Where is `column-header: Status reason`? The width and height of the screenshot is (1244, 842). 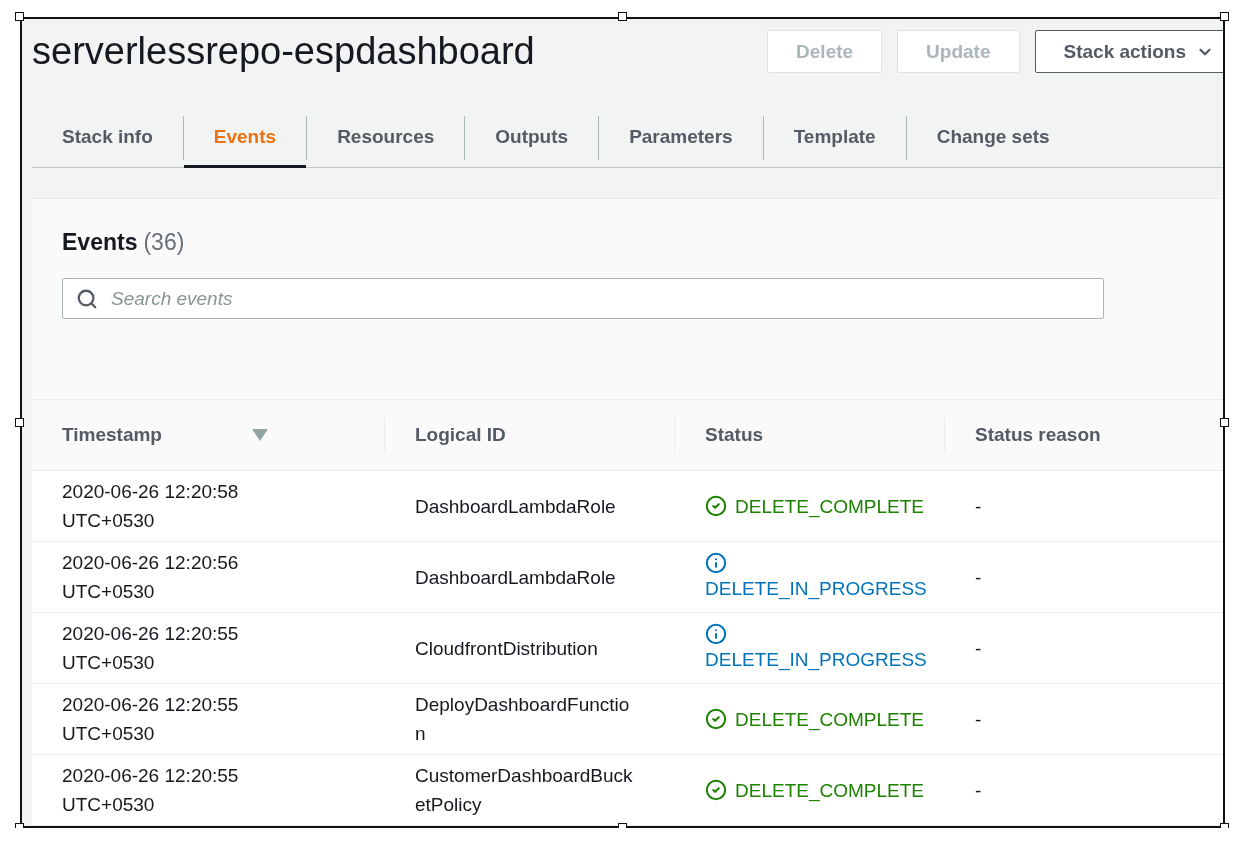 column-header: Status reason is located at coordinates (1038, 435).